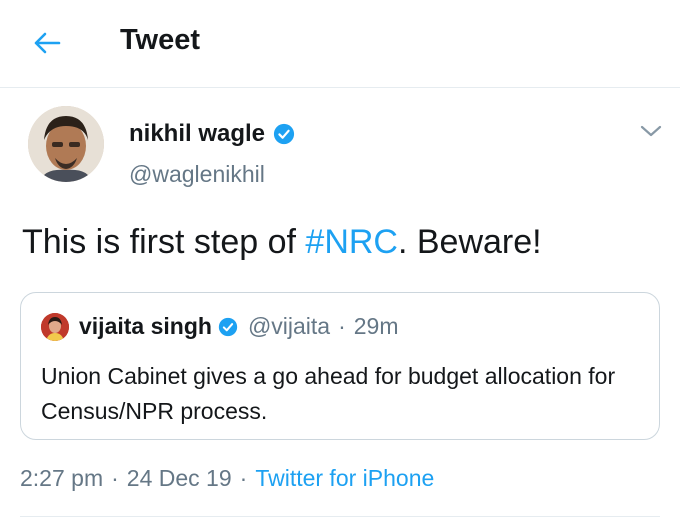  What do you see at coordinates (55, 327) in the screenshot?
I see `quoted-avatar` at bounding box center [55, 327].